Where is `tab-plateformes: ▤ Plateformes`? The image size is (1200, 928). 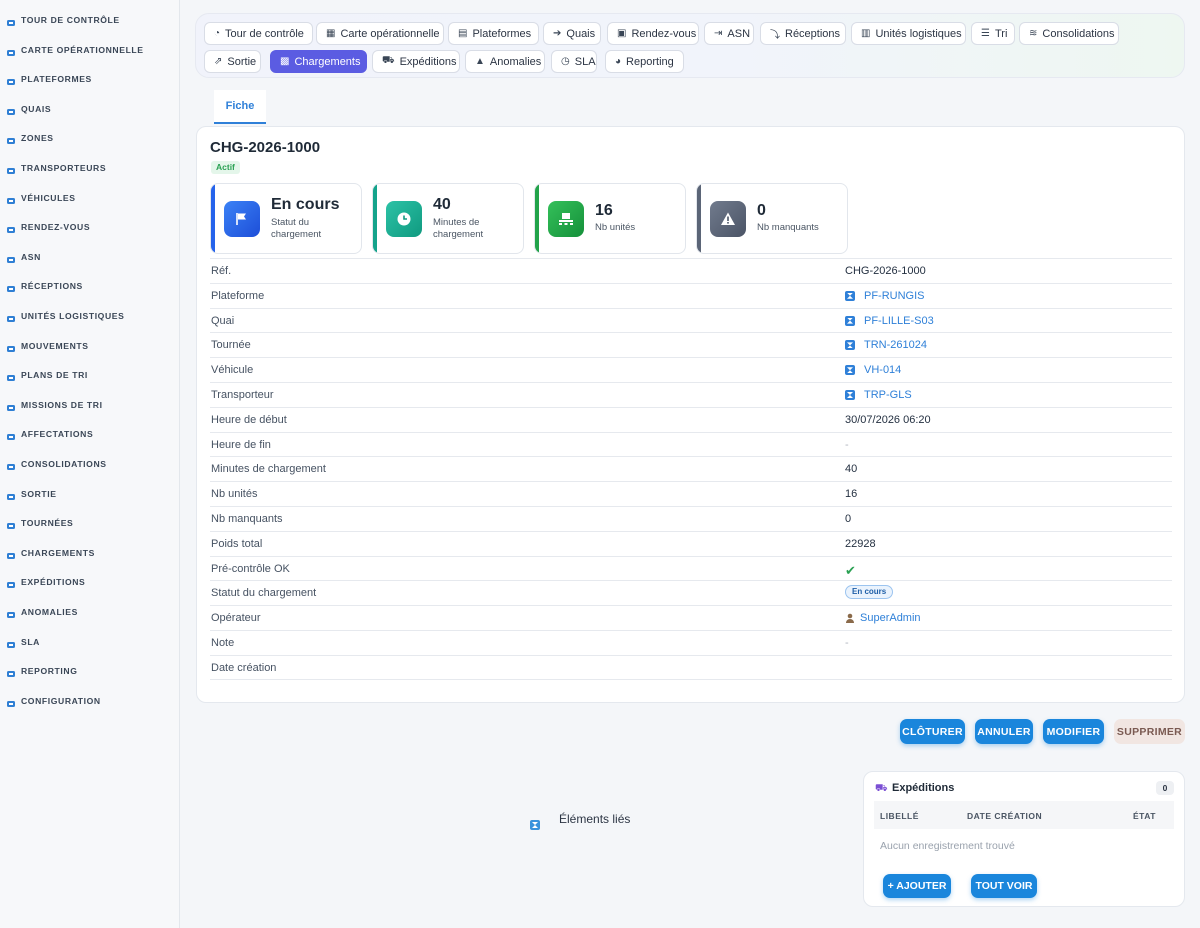 tab-plateformes: ▤ Plateformes is located at coordinates (493, 33).